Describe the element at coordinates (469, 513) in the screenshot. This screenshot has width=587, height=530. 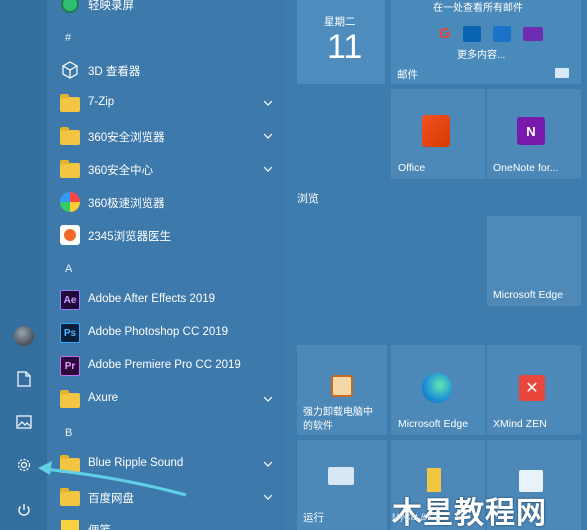
I see `watermark-logo: 木星教程网` at that location.